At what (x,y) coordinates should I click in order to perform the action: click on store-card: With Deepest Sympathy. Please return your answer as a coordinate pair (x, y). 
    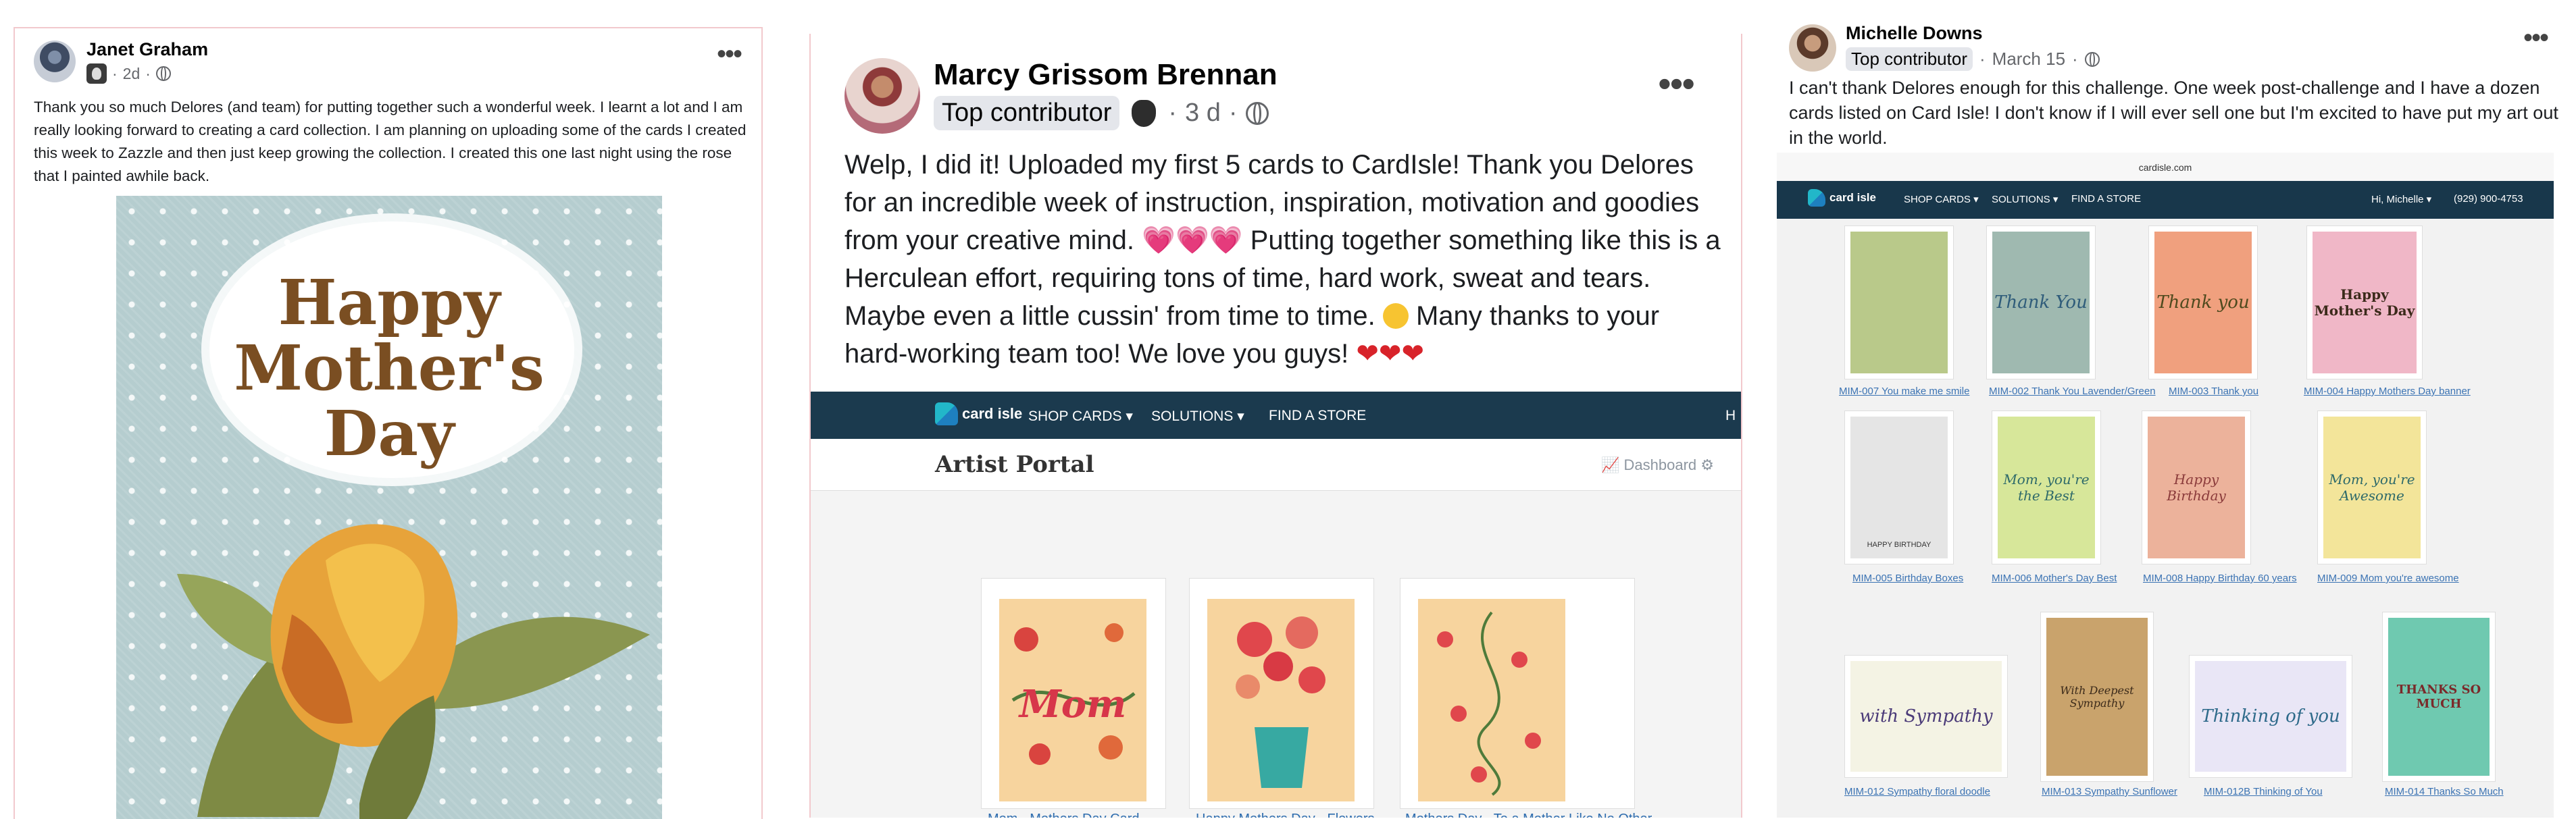
    Looking at the image, I should click on (2097, 697).